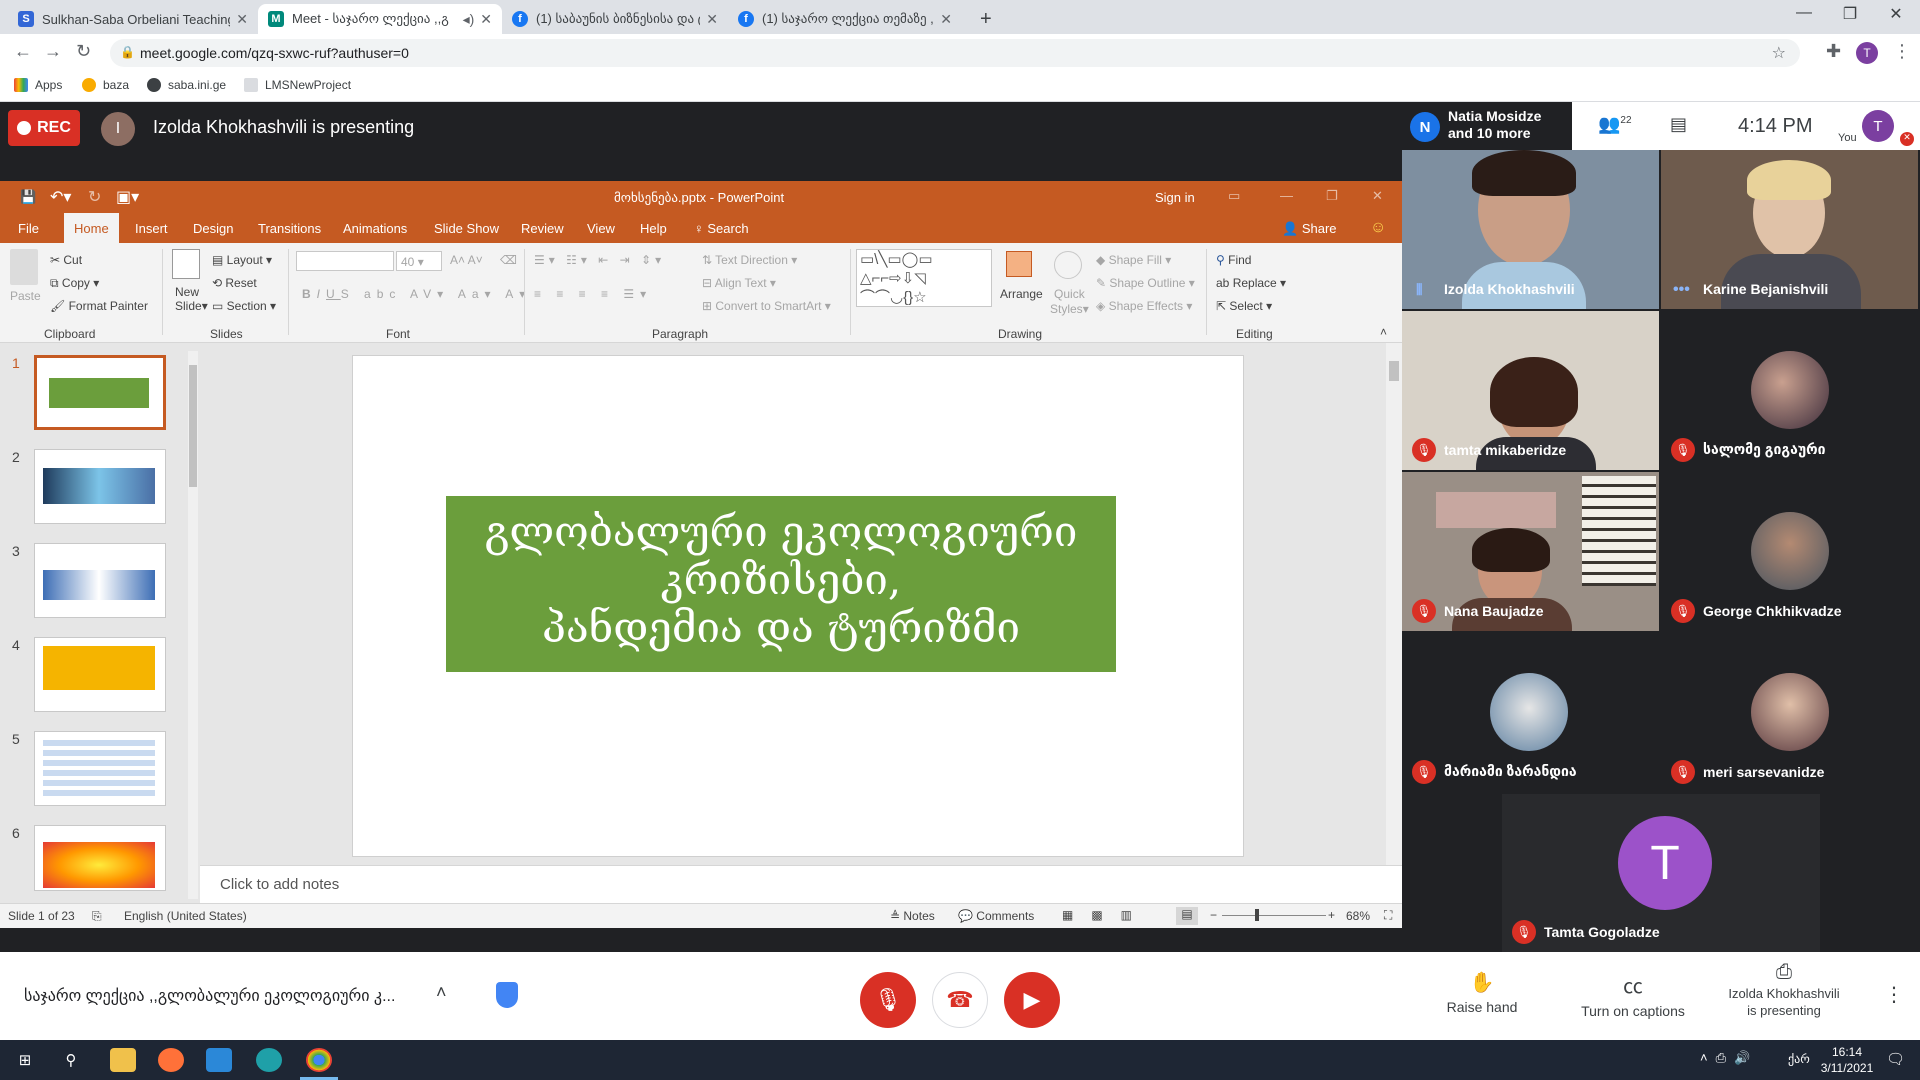 The image size is (1920, 1080). Describe the element at coordinates (542, 228) in the screenshot. I see `tab-review: Review` at that location.